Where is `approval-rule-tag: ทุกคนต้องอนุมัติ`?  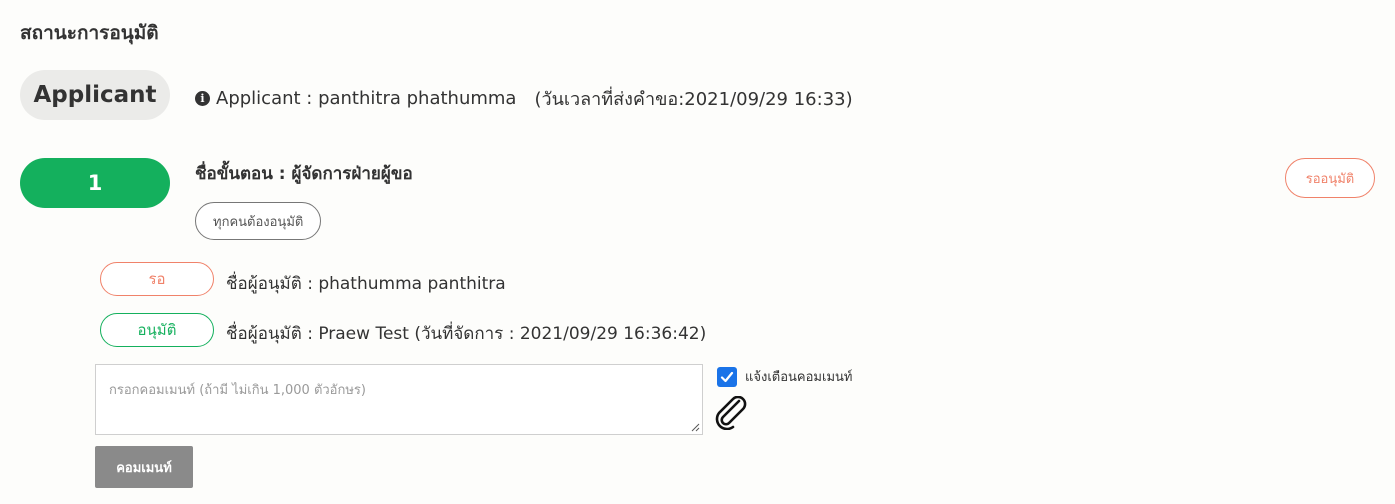 approval-rule-tag: ทุกคนต้องอนุมัติ is located at coordinates (258, 221).